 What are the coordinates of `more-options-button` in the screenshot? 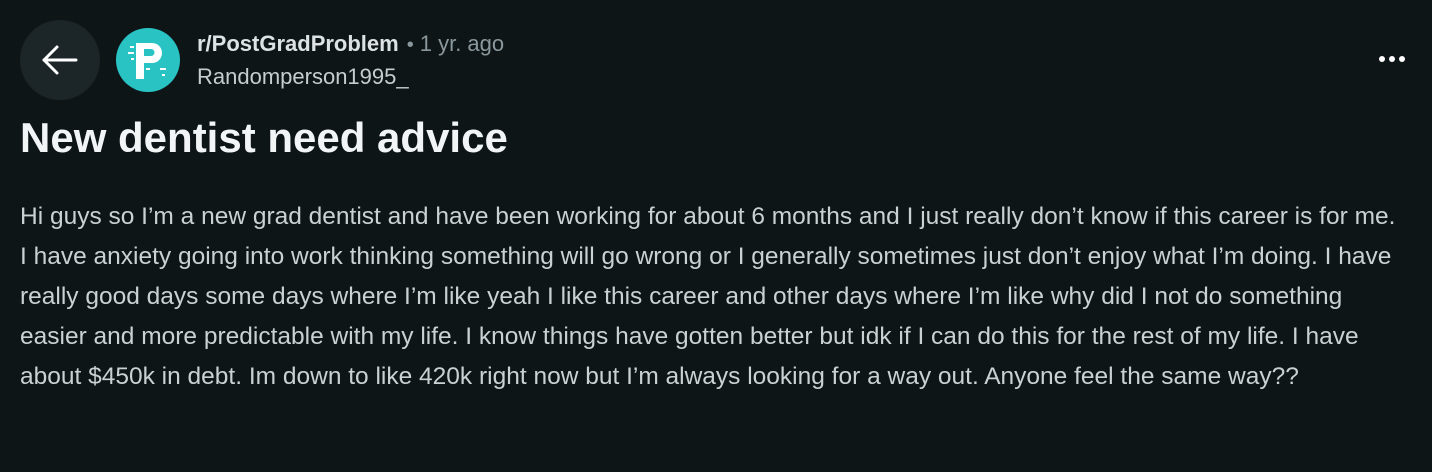 It's located at (1392, 59).